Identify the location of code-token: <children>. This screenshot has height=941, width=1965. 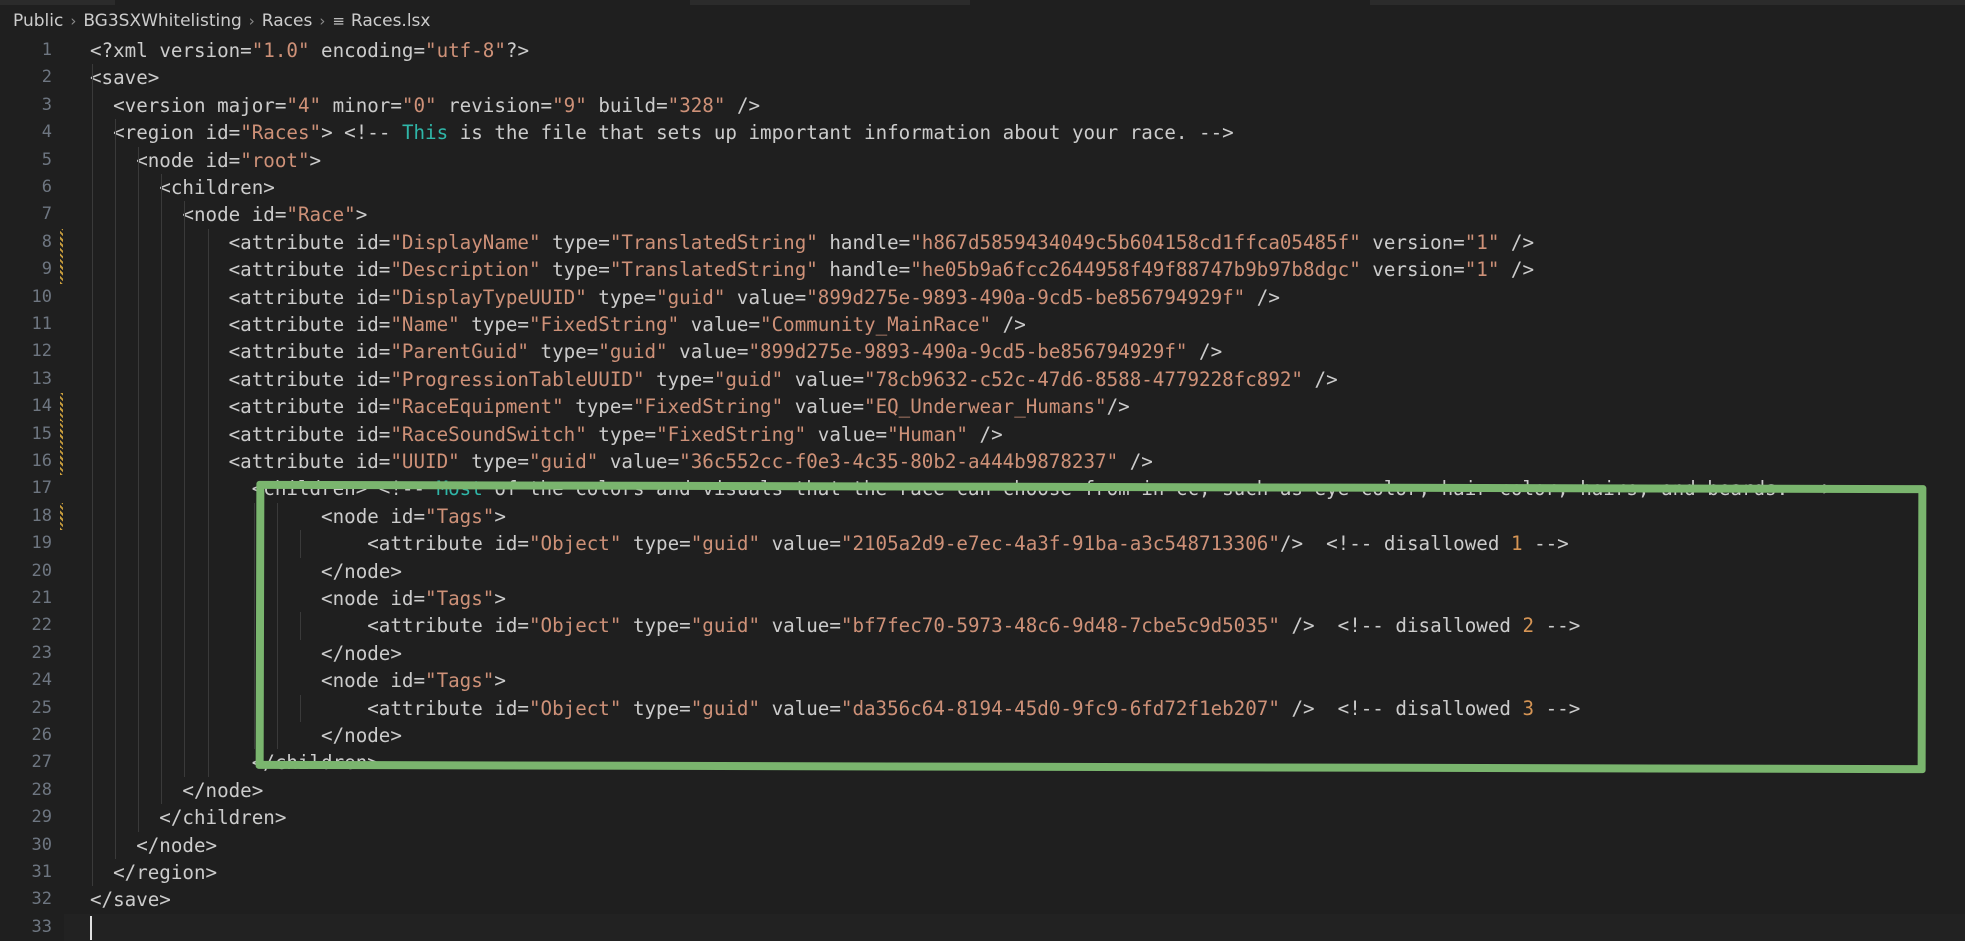
(182, 187).